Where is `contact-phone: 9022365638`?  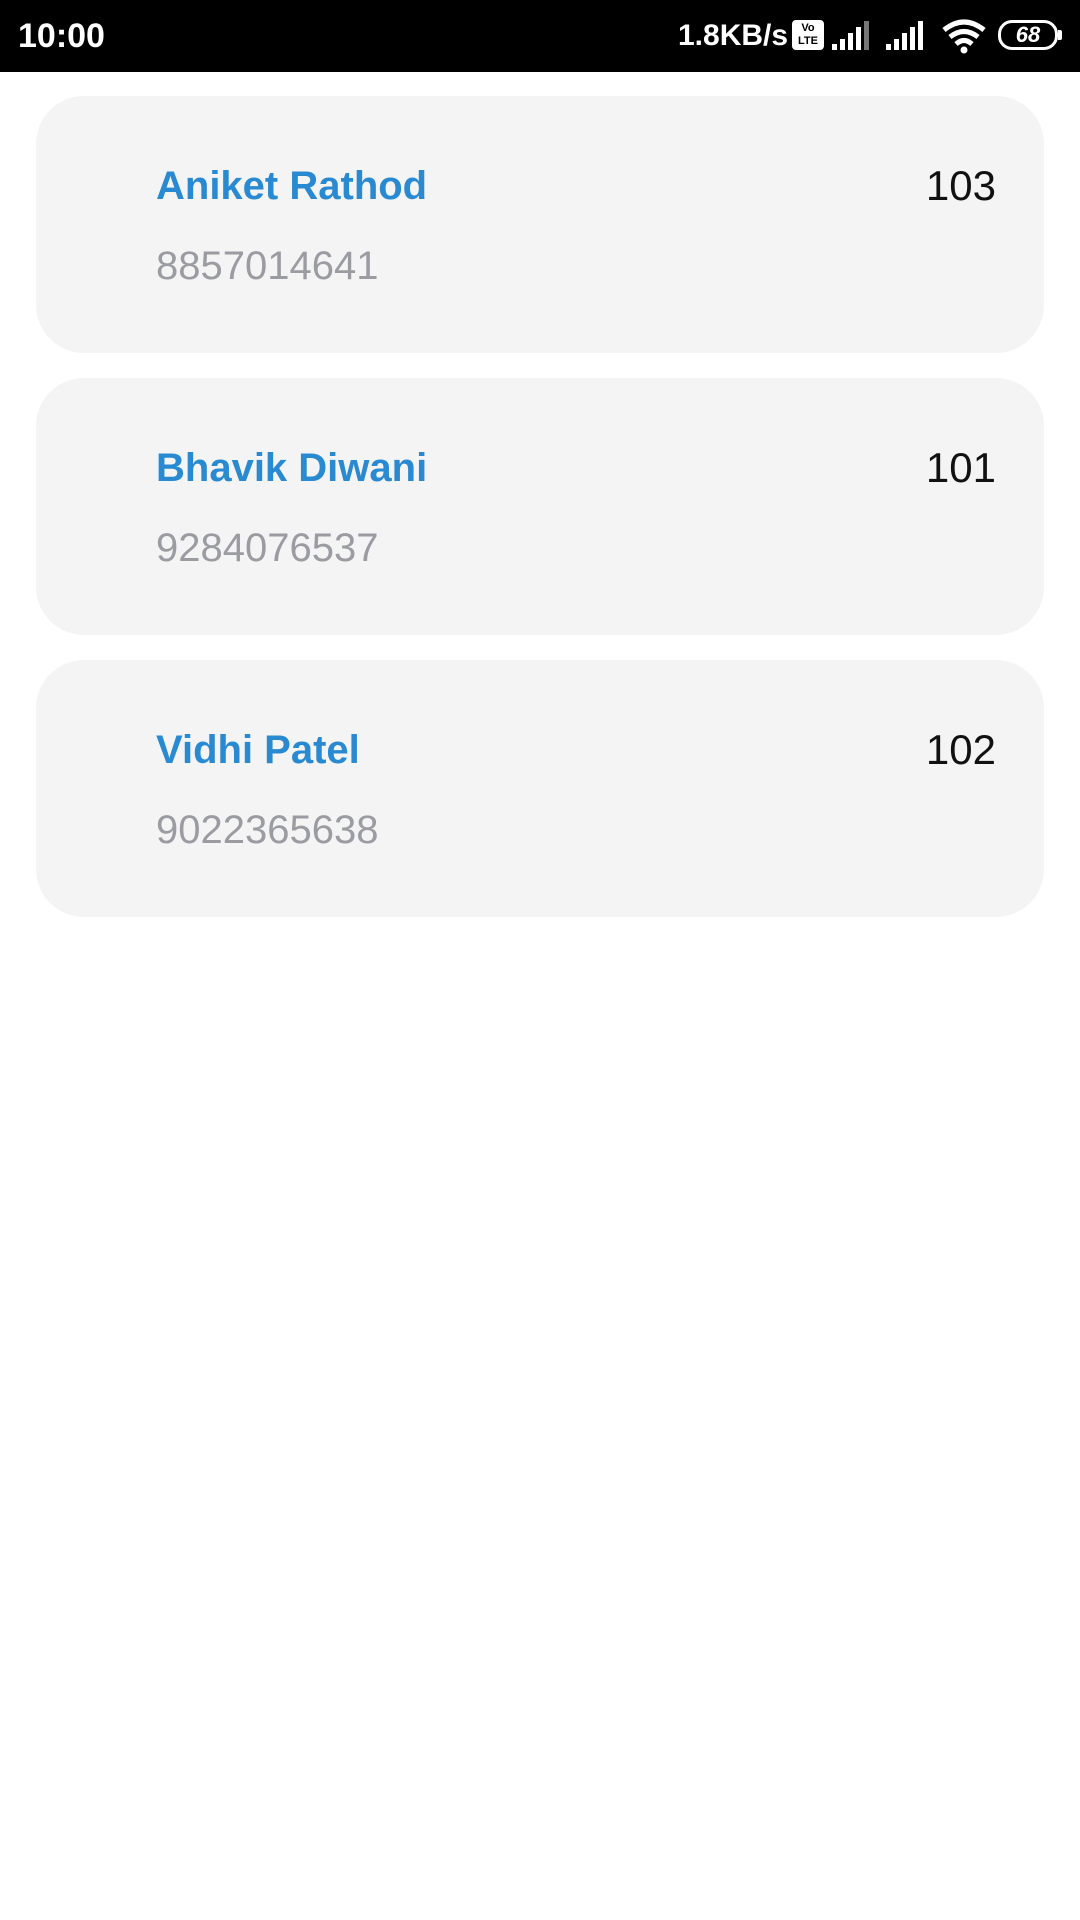 contact-phone: 9022365638 is located at coordinates (267, 830).